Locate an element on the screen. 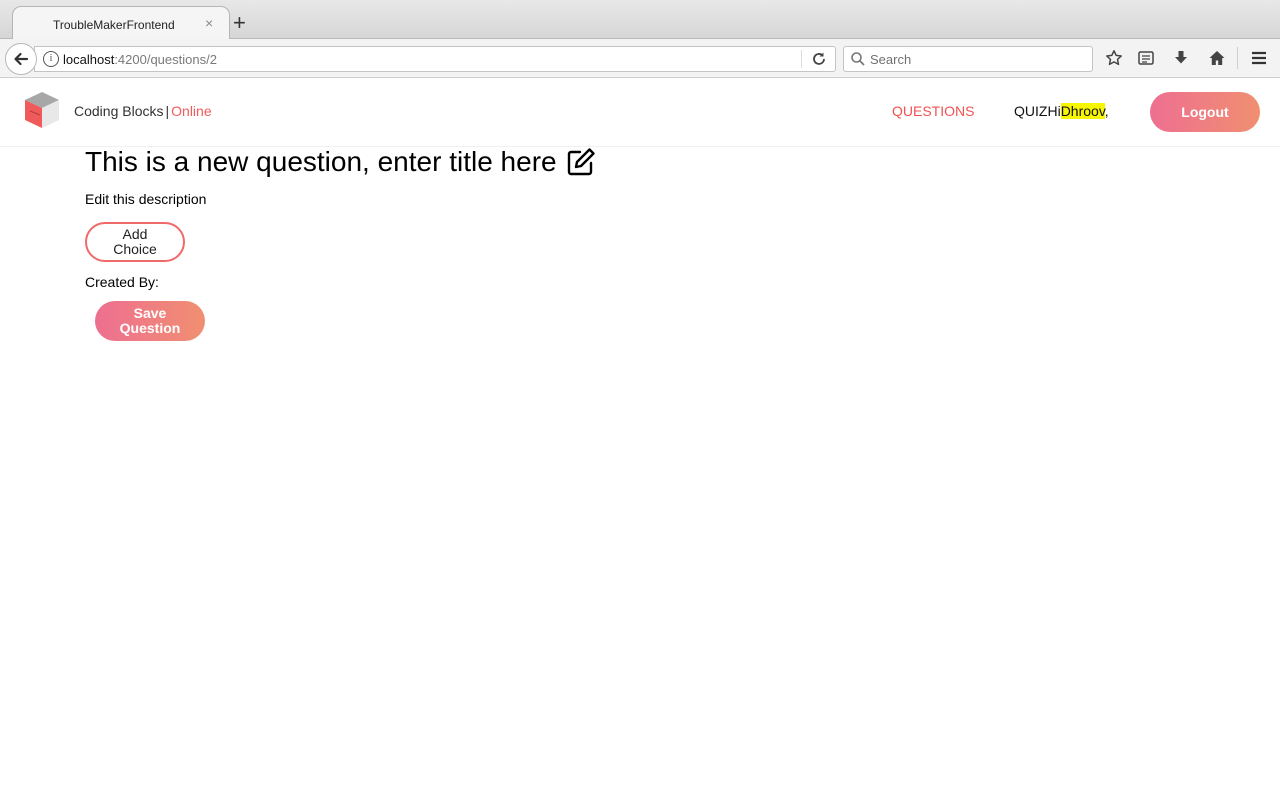  url-bar: i localhost:4200/questions/2 is located at coordinates (435, 59).